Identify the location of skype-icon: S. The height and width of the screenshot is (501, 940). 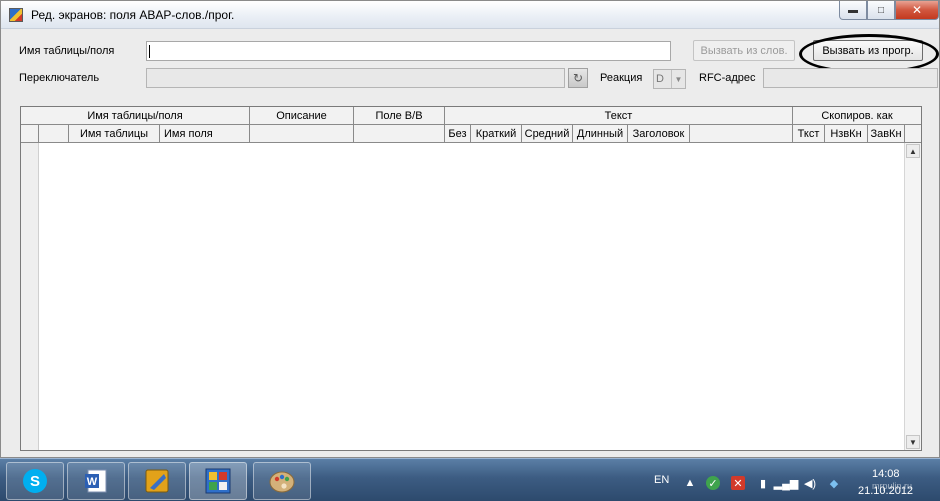
(35, 481).